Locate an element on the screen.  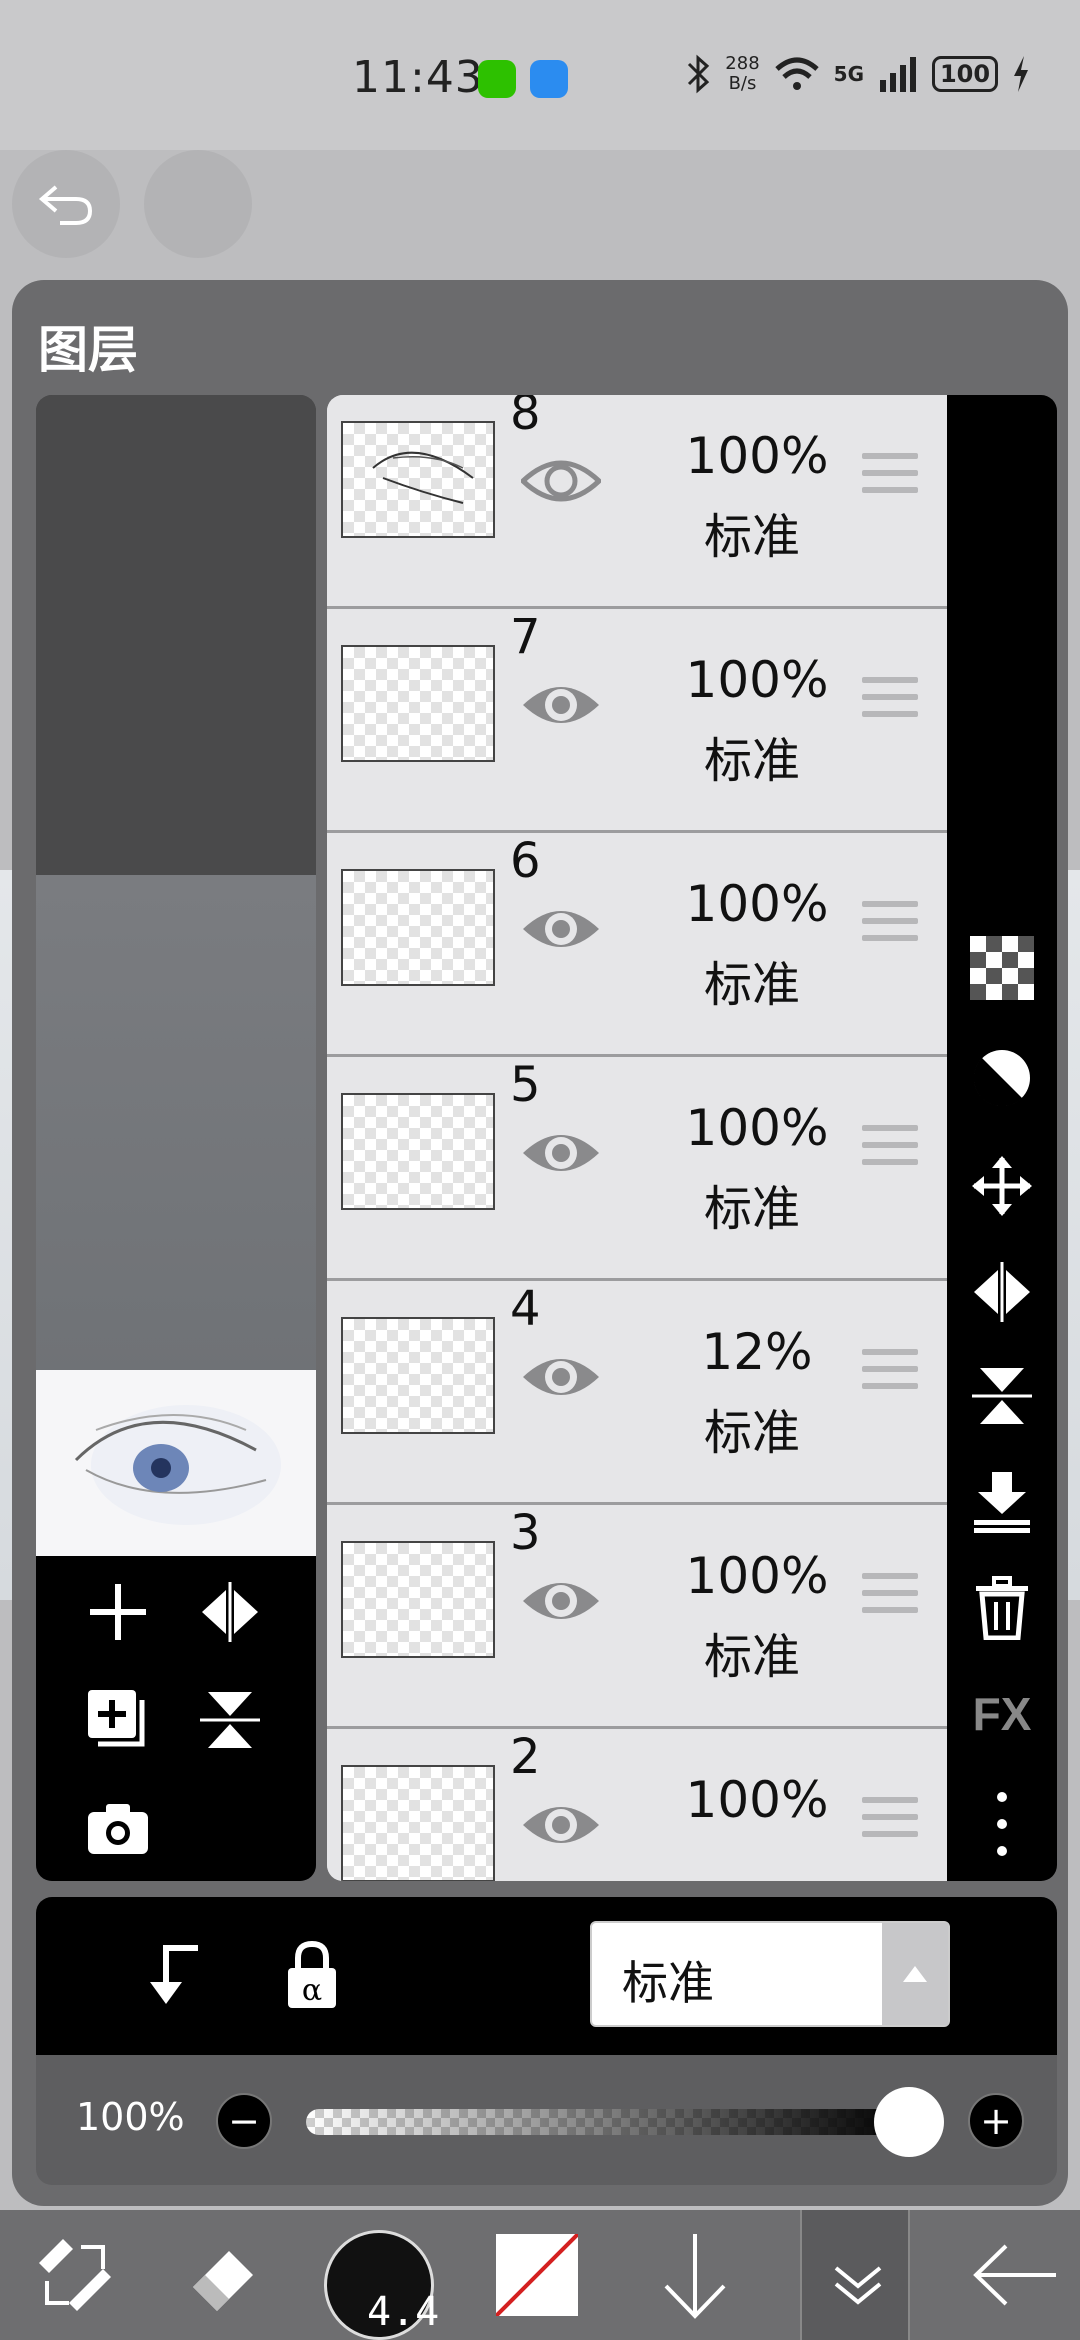
layer-row-3: 3 100% 标准 is located at coordinates (637, 1617).